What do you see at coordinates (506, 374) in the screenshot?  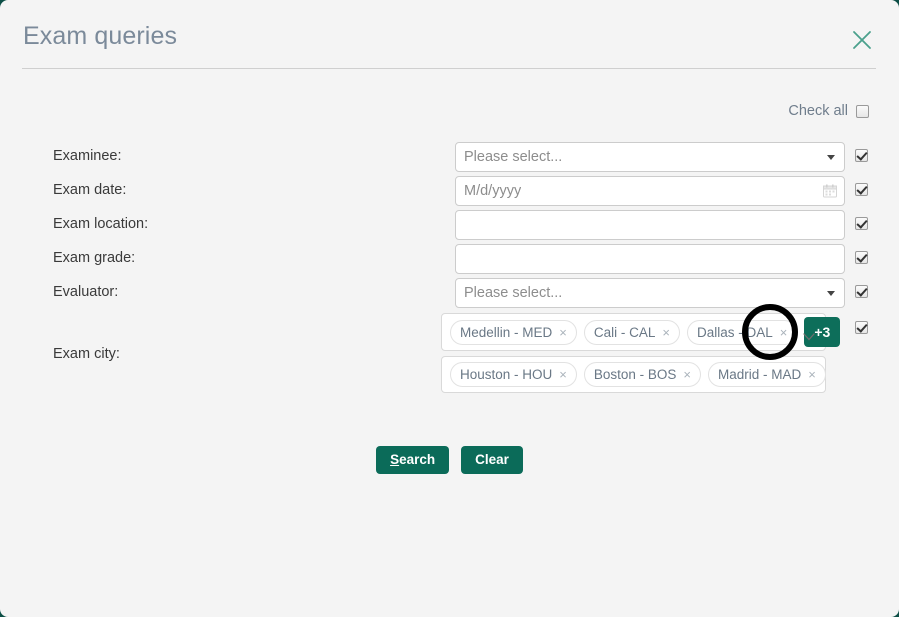 I see `chip-label: Houston - HOU` at bounding box center [506, 374].